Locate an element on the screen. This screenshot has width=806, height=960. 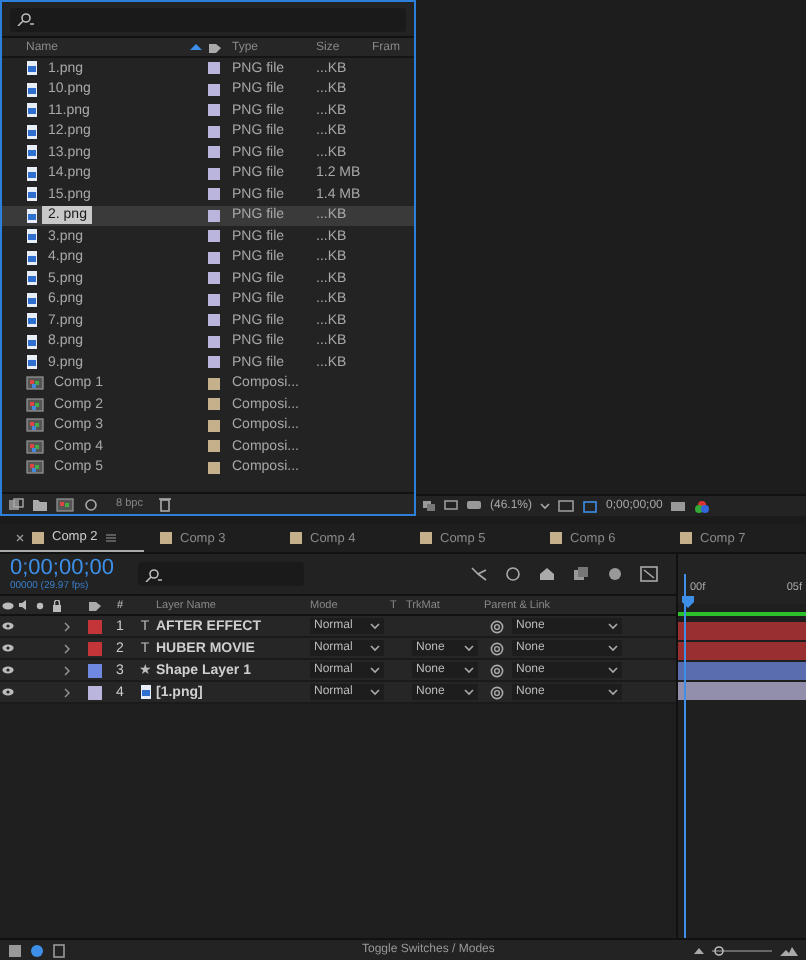
menu-icon is located at coordinates (110, 537).